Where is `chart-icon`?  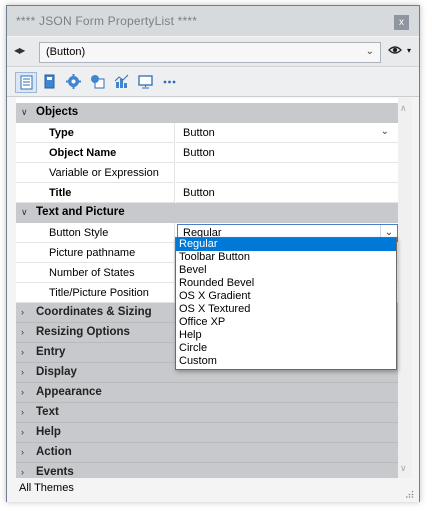
chart-icon is located at coordinates (122, 82).